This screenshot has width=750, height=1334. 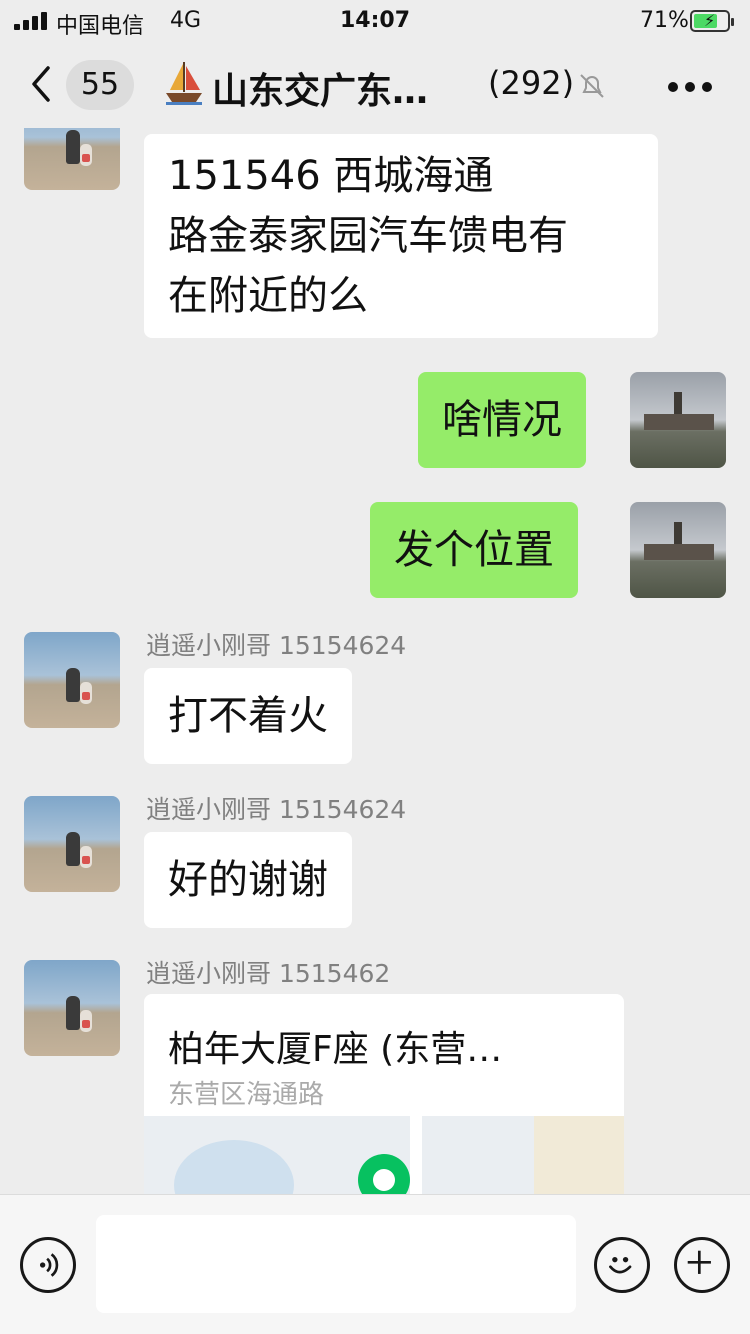 What do you see at coordinates (248, 716) in the screenshot?
I see `message-bubble: 打不着火` at bounding box center [248, 716].